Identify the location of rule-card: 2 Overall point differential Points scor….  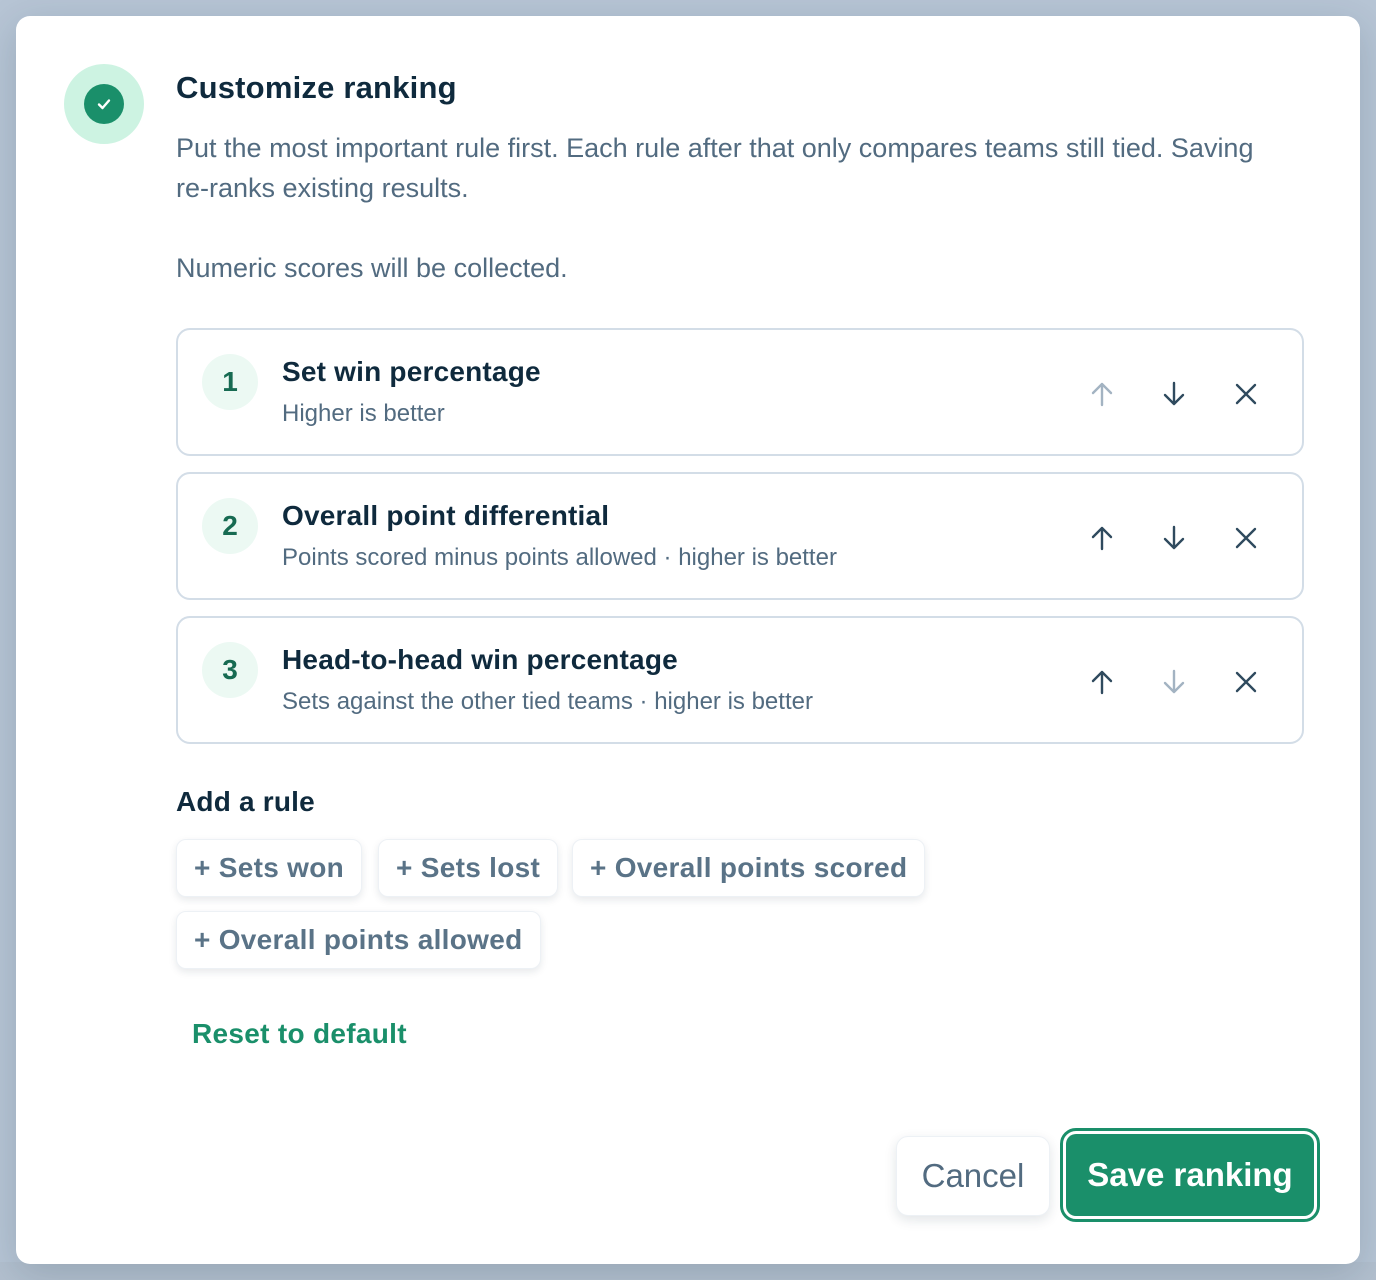
(740, 536).